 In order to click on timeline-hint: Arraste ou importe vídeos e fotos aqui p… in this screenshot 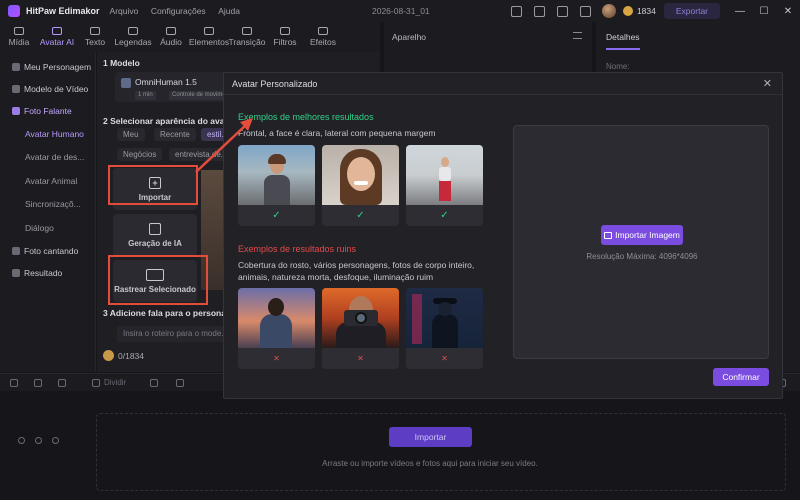, I will do `click(430, 463)`.